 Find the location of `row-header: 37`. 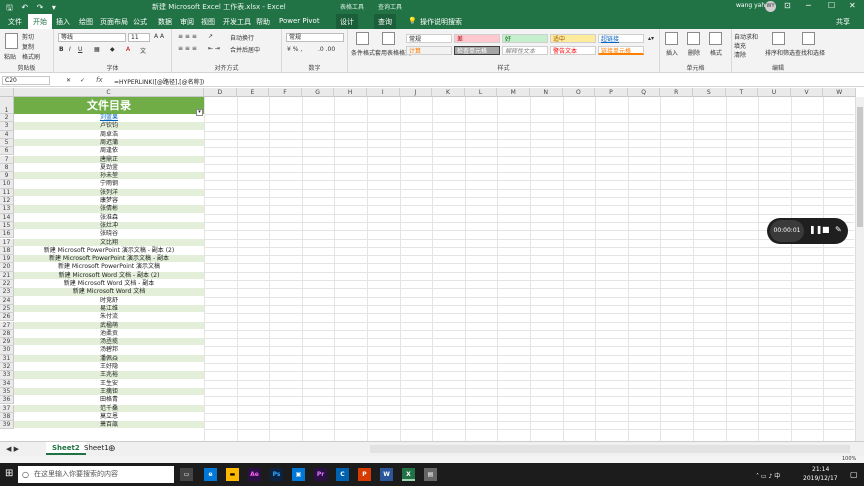

row-header: 37 is located at coordinates (7, 408).